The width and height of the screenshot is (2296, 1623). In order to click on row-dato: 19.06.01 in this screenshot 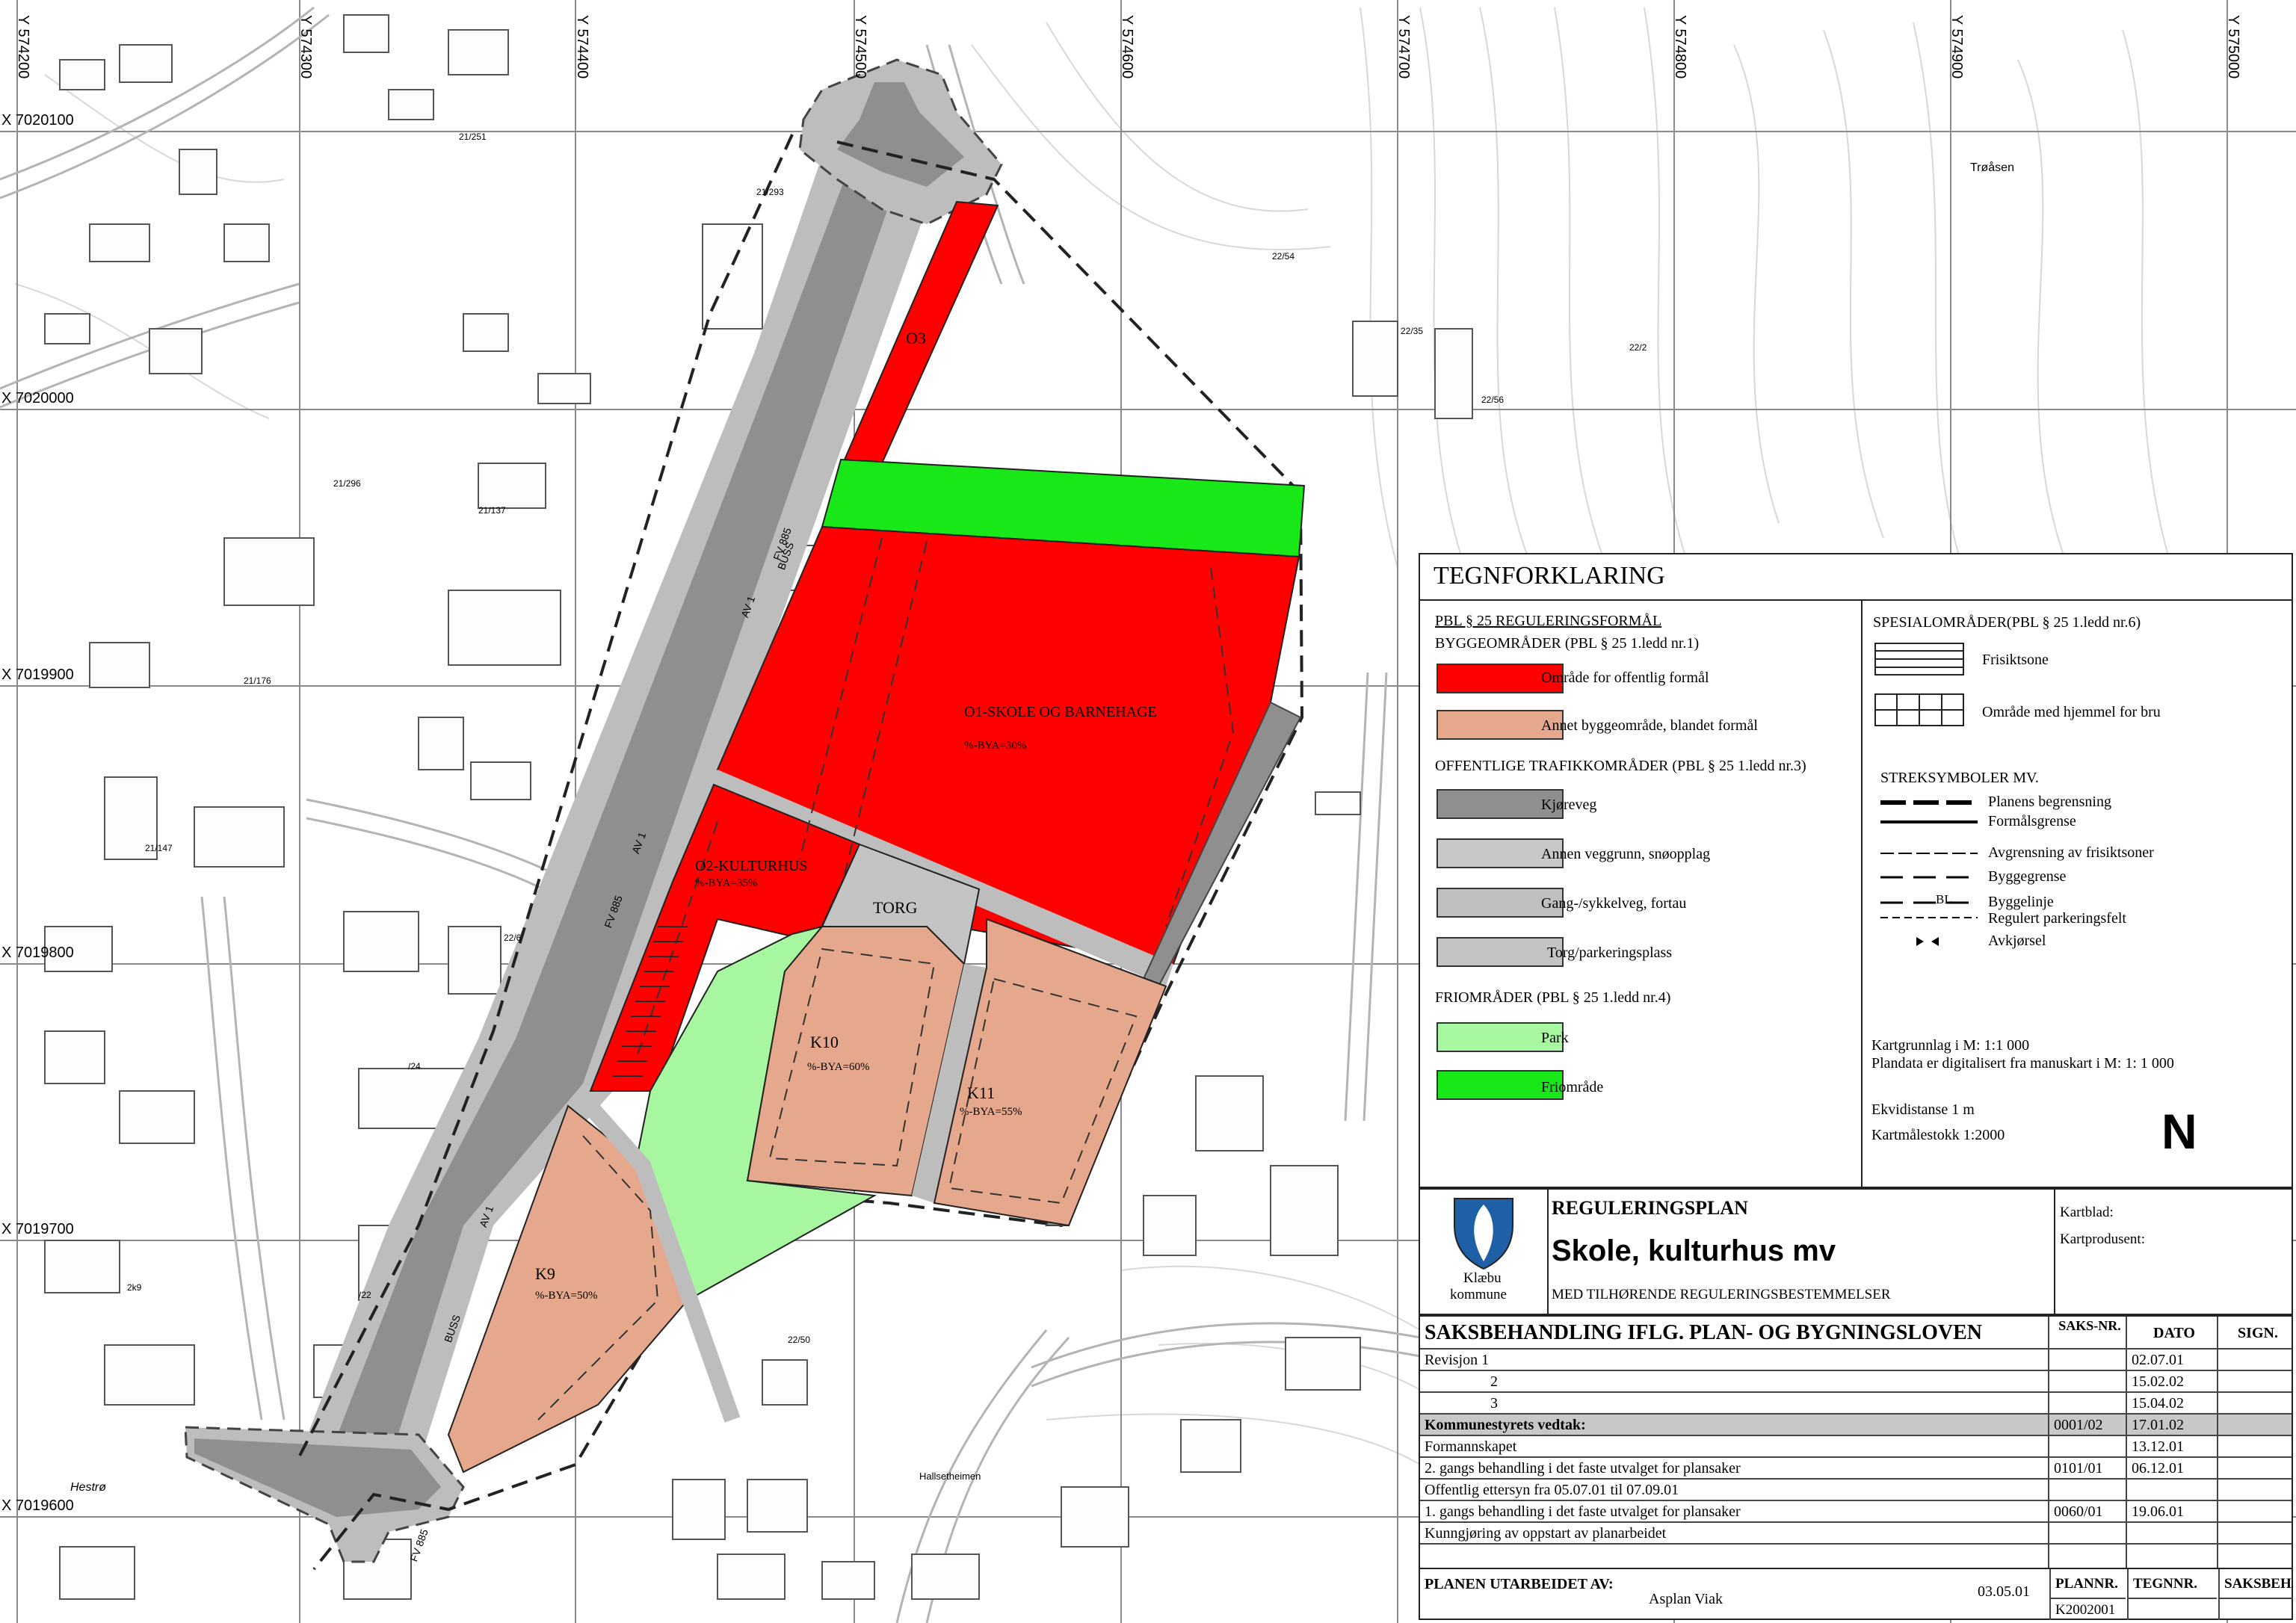, I will do `click(2158, 1511)`.